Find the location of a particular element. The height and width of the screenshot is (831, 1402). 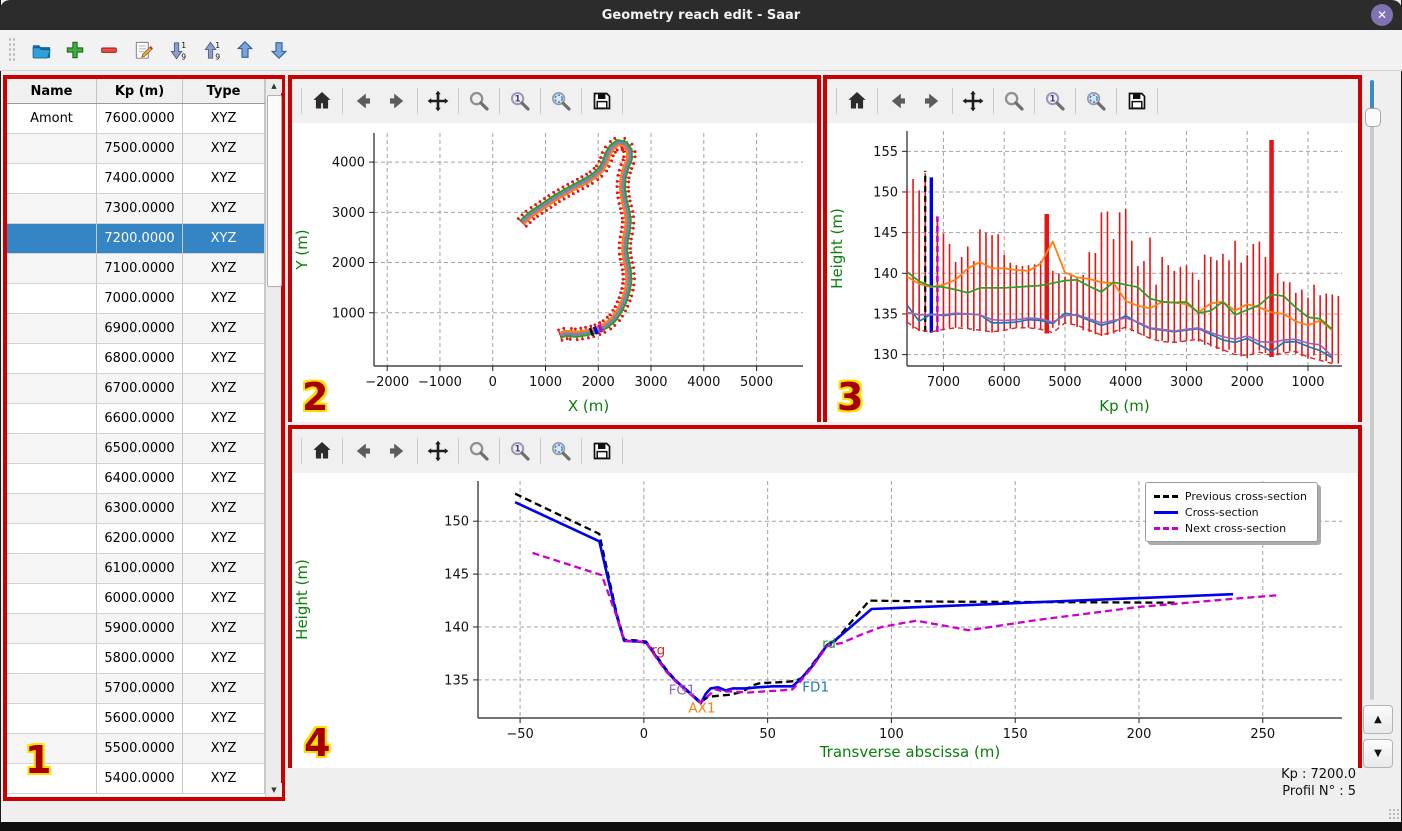

table-row: 6200.0000 XYZ is located at coordinates (136, 539).